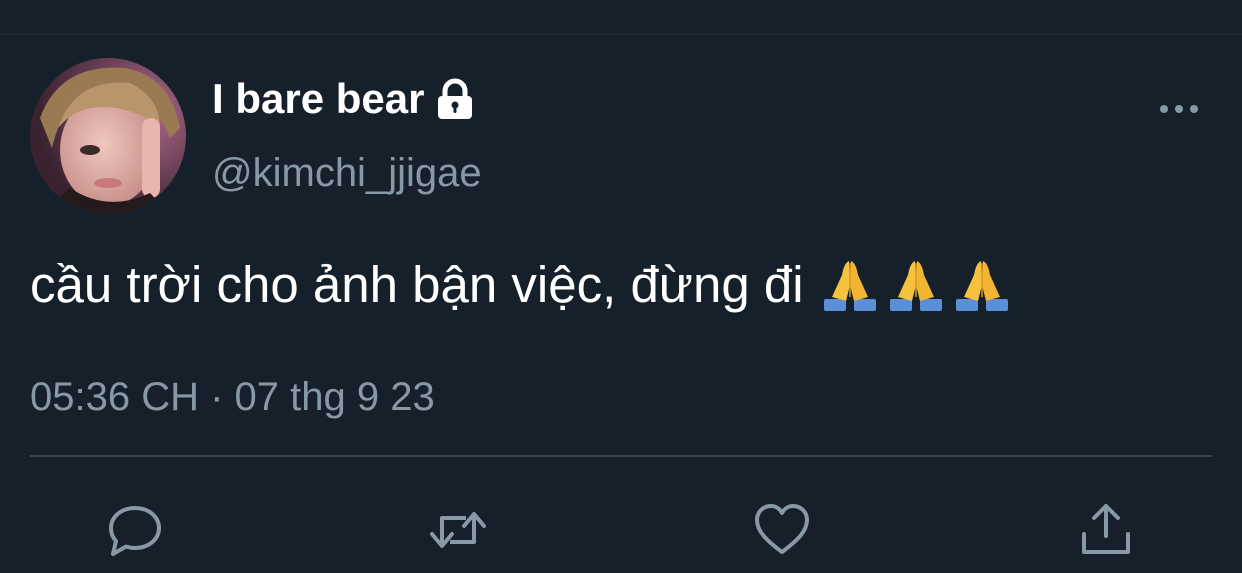 This screenshot has height=573, width=1242. Describe the element at coordinates (621, 34) in the screenshot. I see `top-divider` at that location.